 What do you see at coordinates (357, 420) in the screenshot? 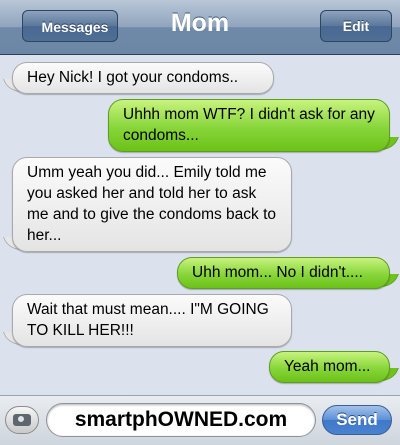
I see `send-button: Send` at bounding box center [357, 420].